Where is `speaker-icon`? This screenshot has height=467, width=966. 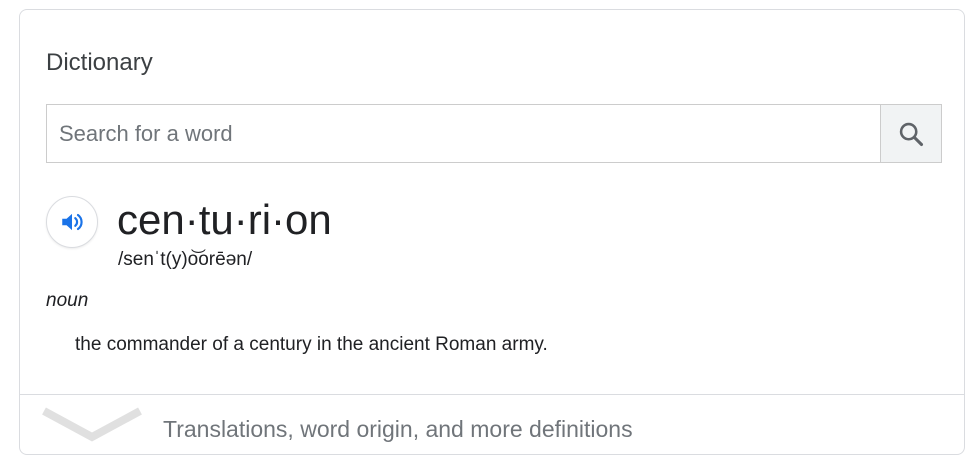 speaker-icon is located at coordinates (72, 222).